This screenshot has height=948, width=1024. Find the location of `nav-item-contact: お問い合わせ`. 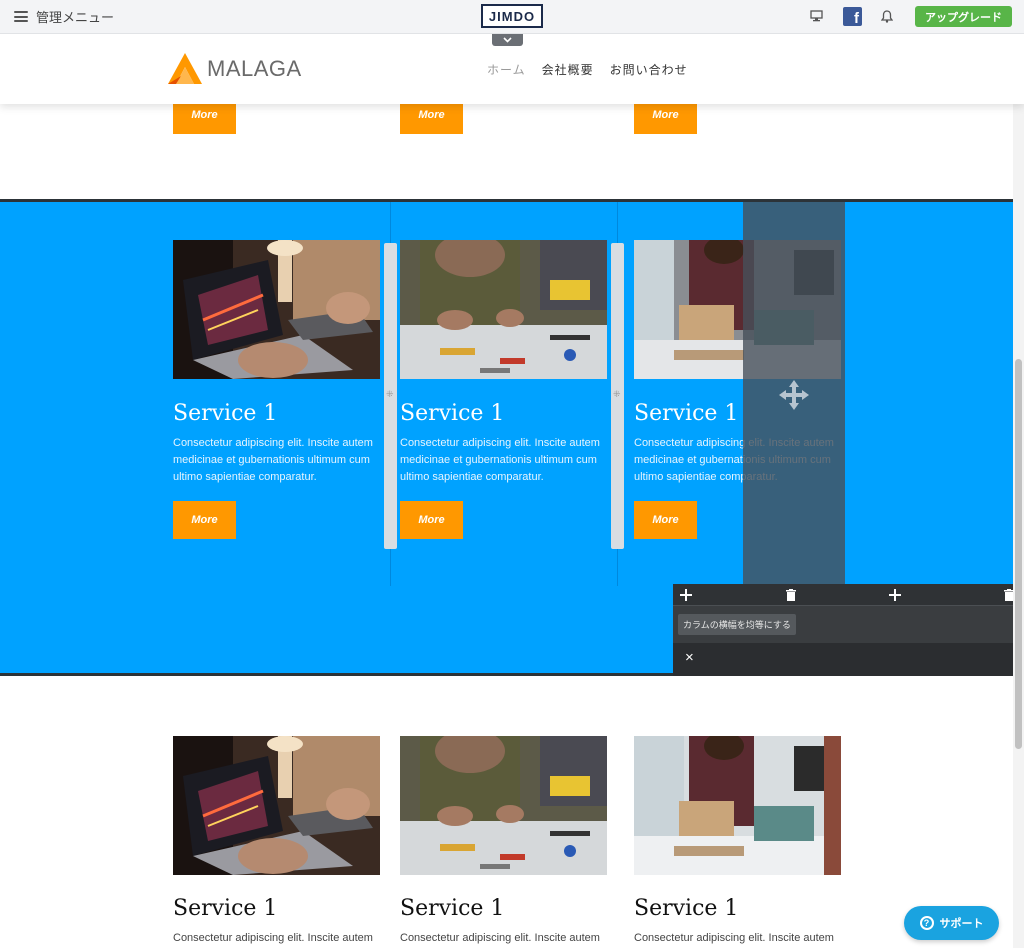

nav-item-contact: お問い合わせ is located at coordinates (649, 69).